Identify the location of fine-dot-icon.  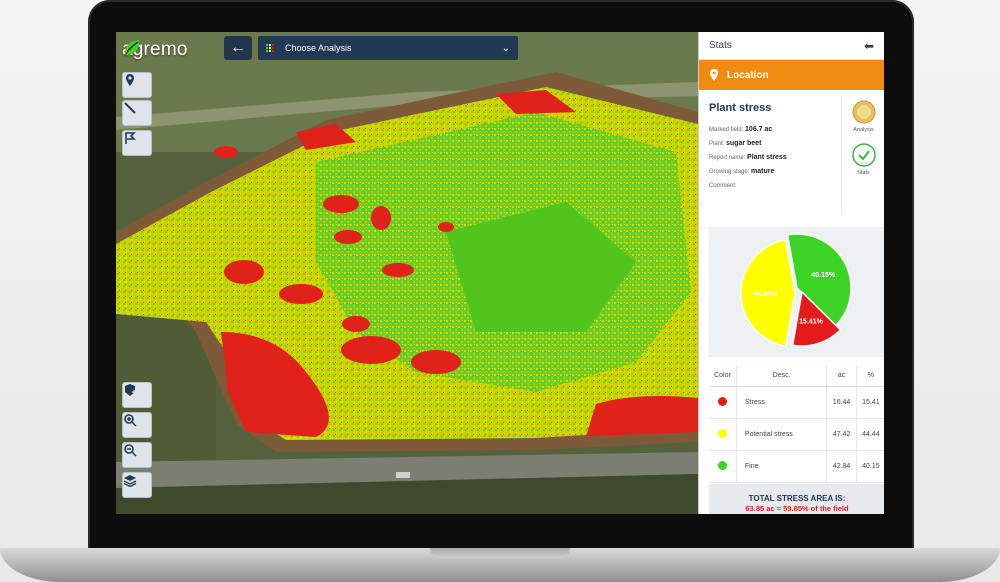
(722, 465).